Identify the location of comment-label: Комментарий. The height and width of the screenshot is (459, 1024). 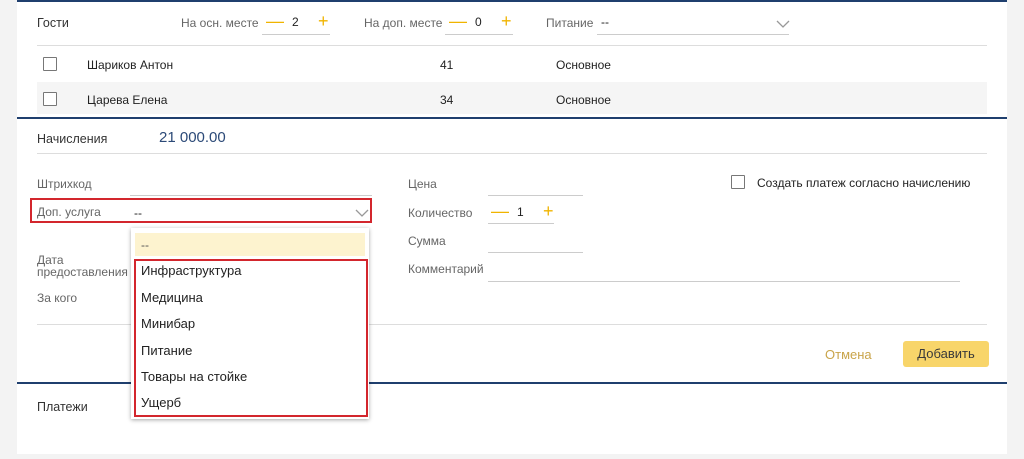
(446, 269).